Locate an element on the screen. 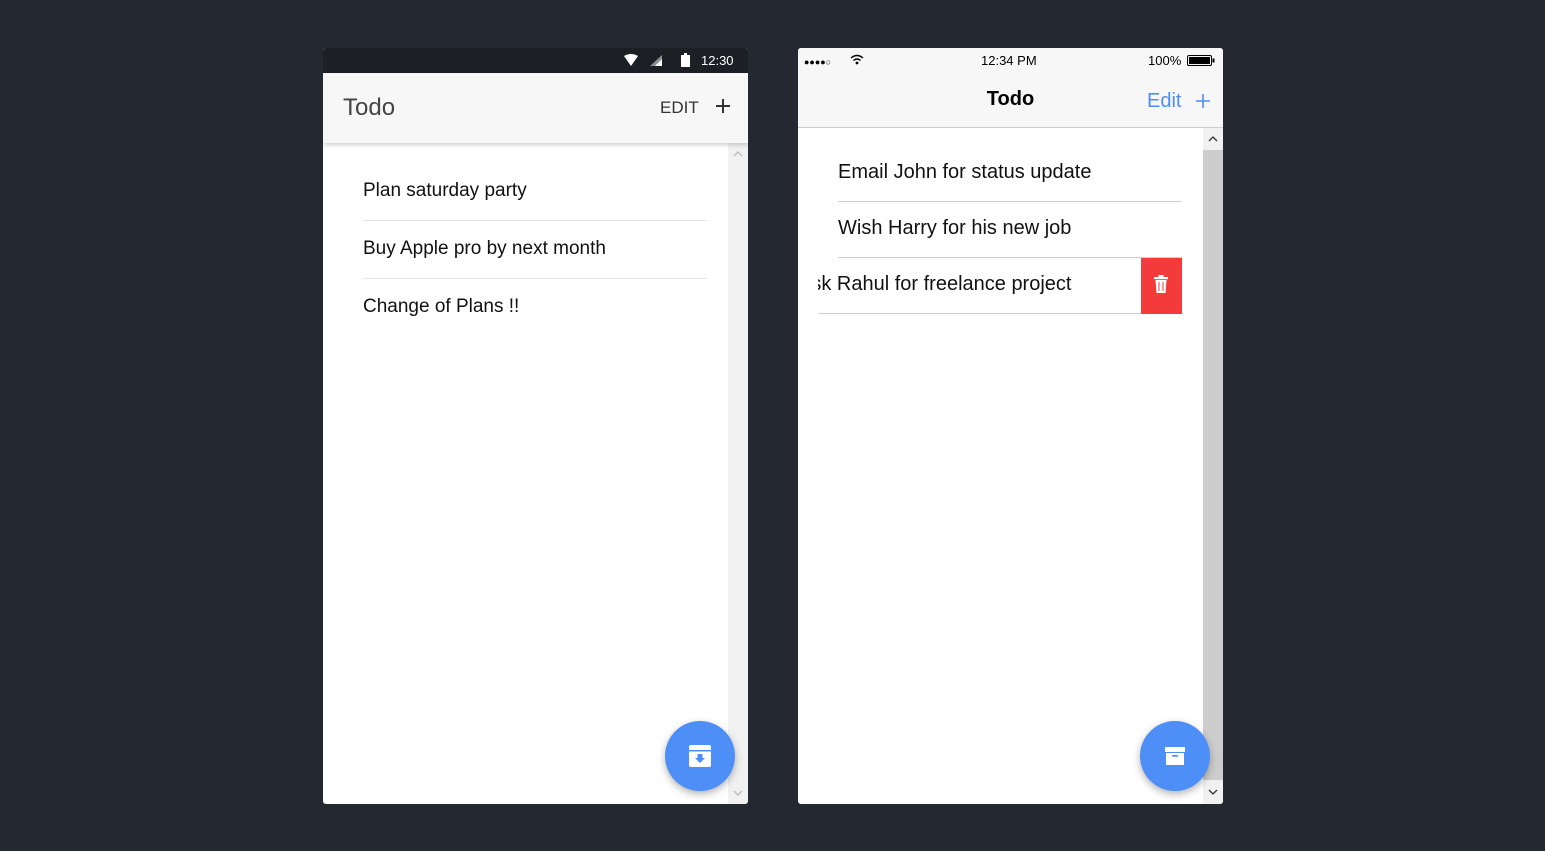 This screenshot has height=851, width=1545. trash-icon is located at coordinates (1161, 284).